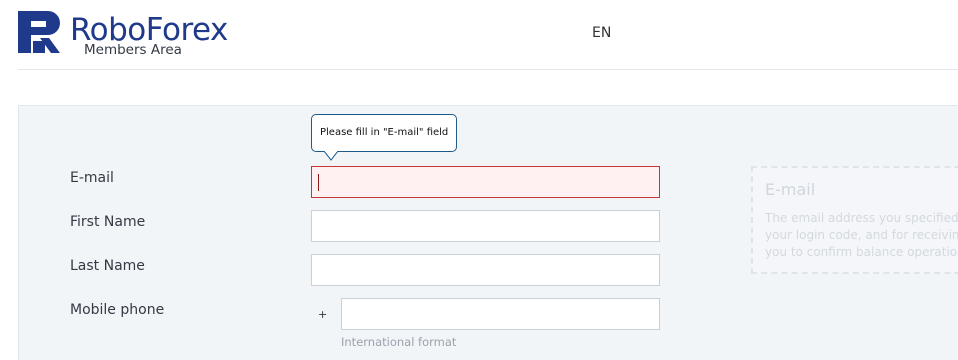  Describe the element at coordinates (92, 178) in the screenshot. I see `email-label: E-mail` at that location.